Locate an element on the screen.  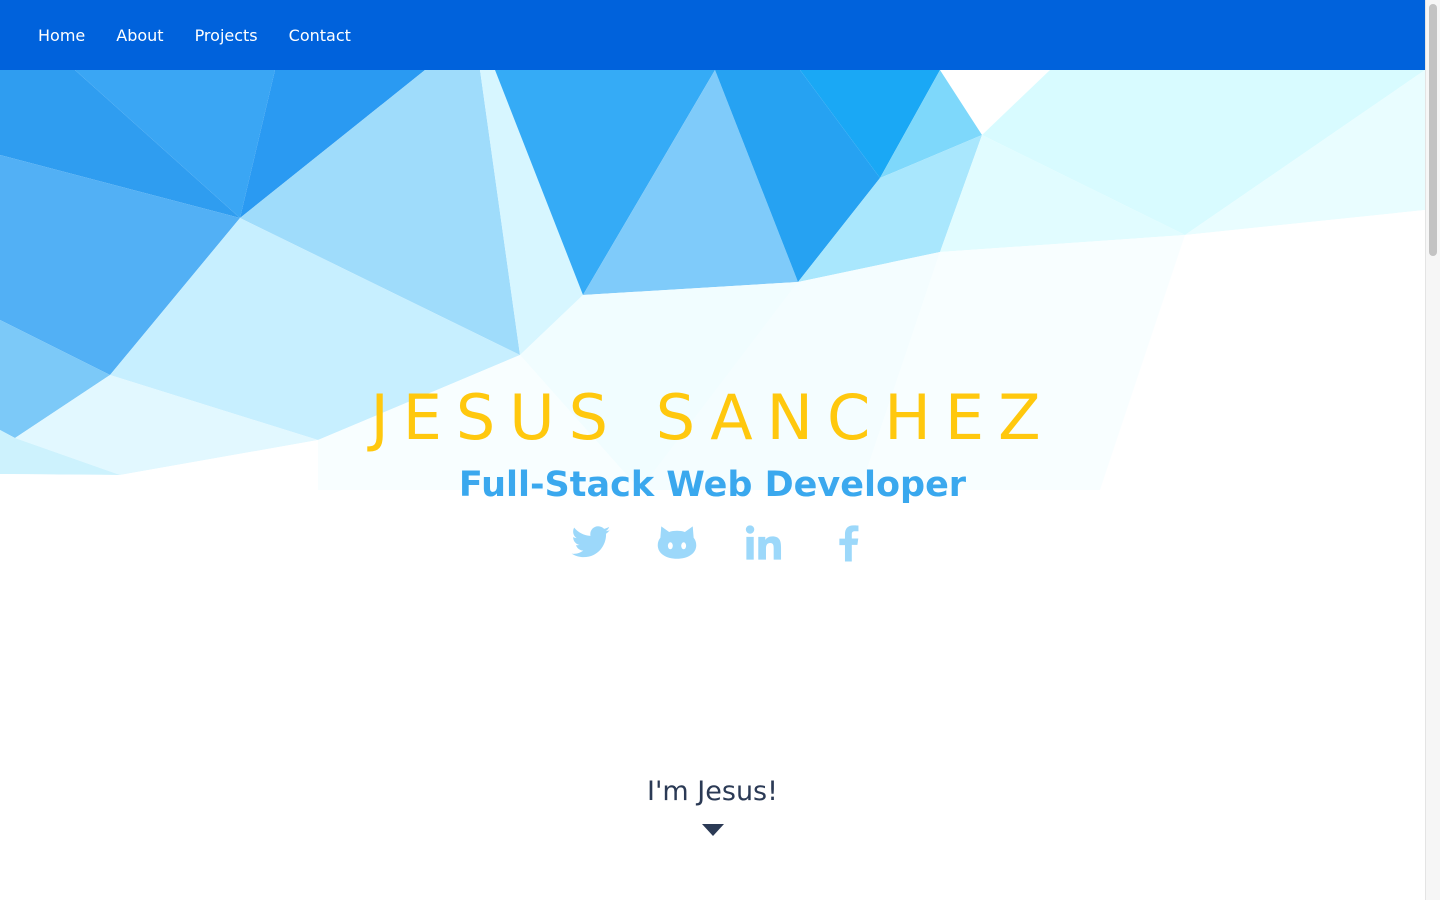
nav-home-link: Home is located at coordinates (61, 35).